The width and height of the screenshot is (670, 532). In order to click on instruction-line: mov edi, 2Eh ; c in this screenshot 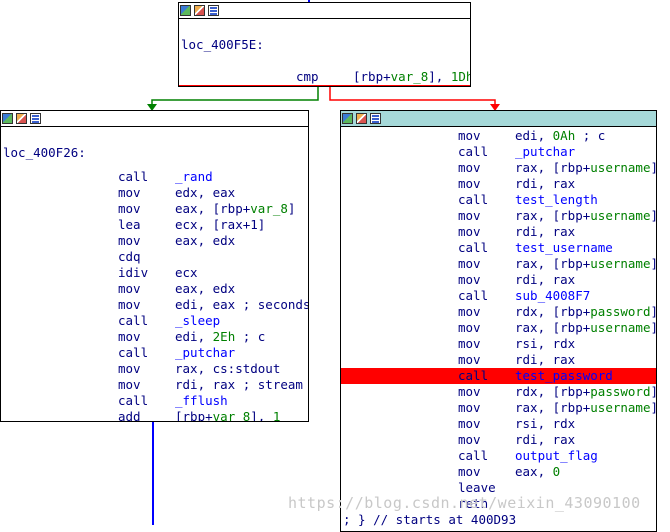, I will do `click(154, 337)`.